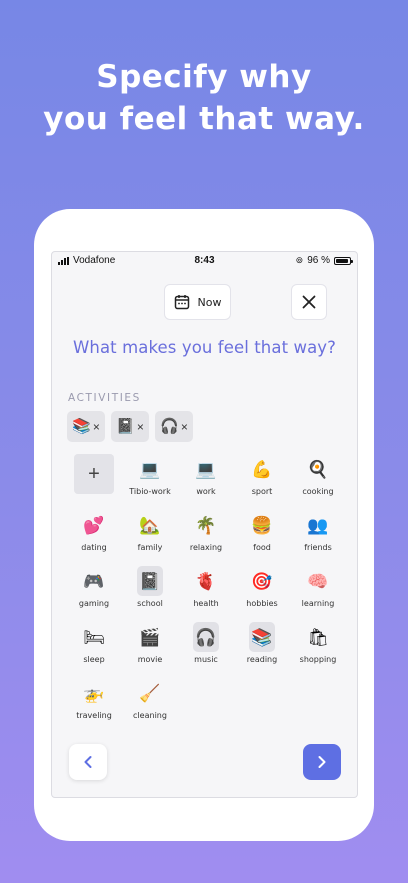  What do you see at coordinates (318, 525) in the screenshot?
I see `friends-icon: 👥` at bounding box center [318, 525].